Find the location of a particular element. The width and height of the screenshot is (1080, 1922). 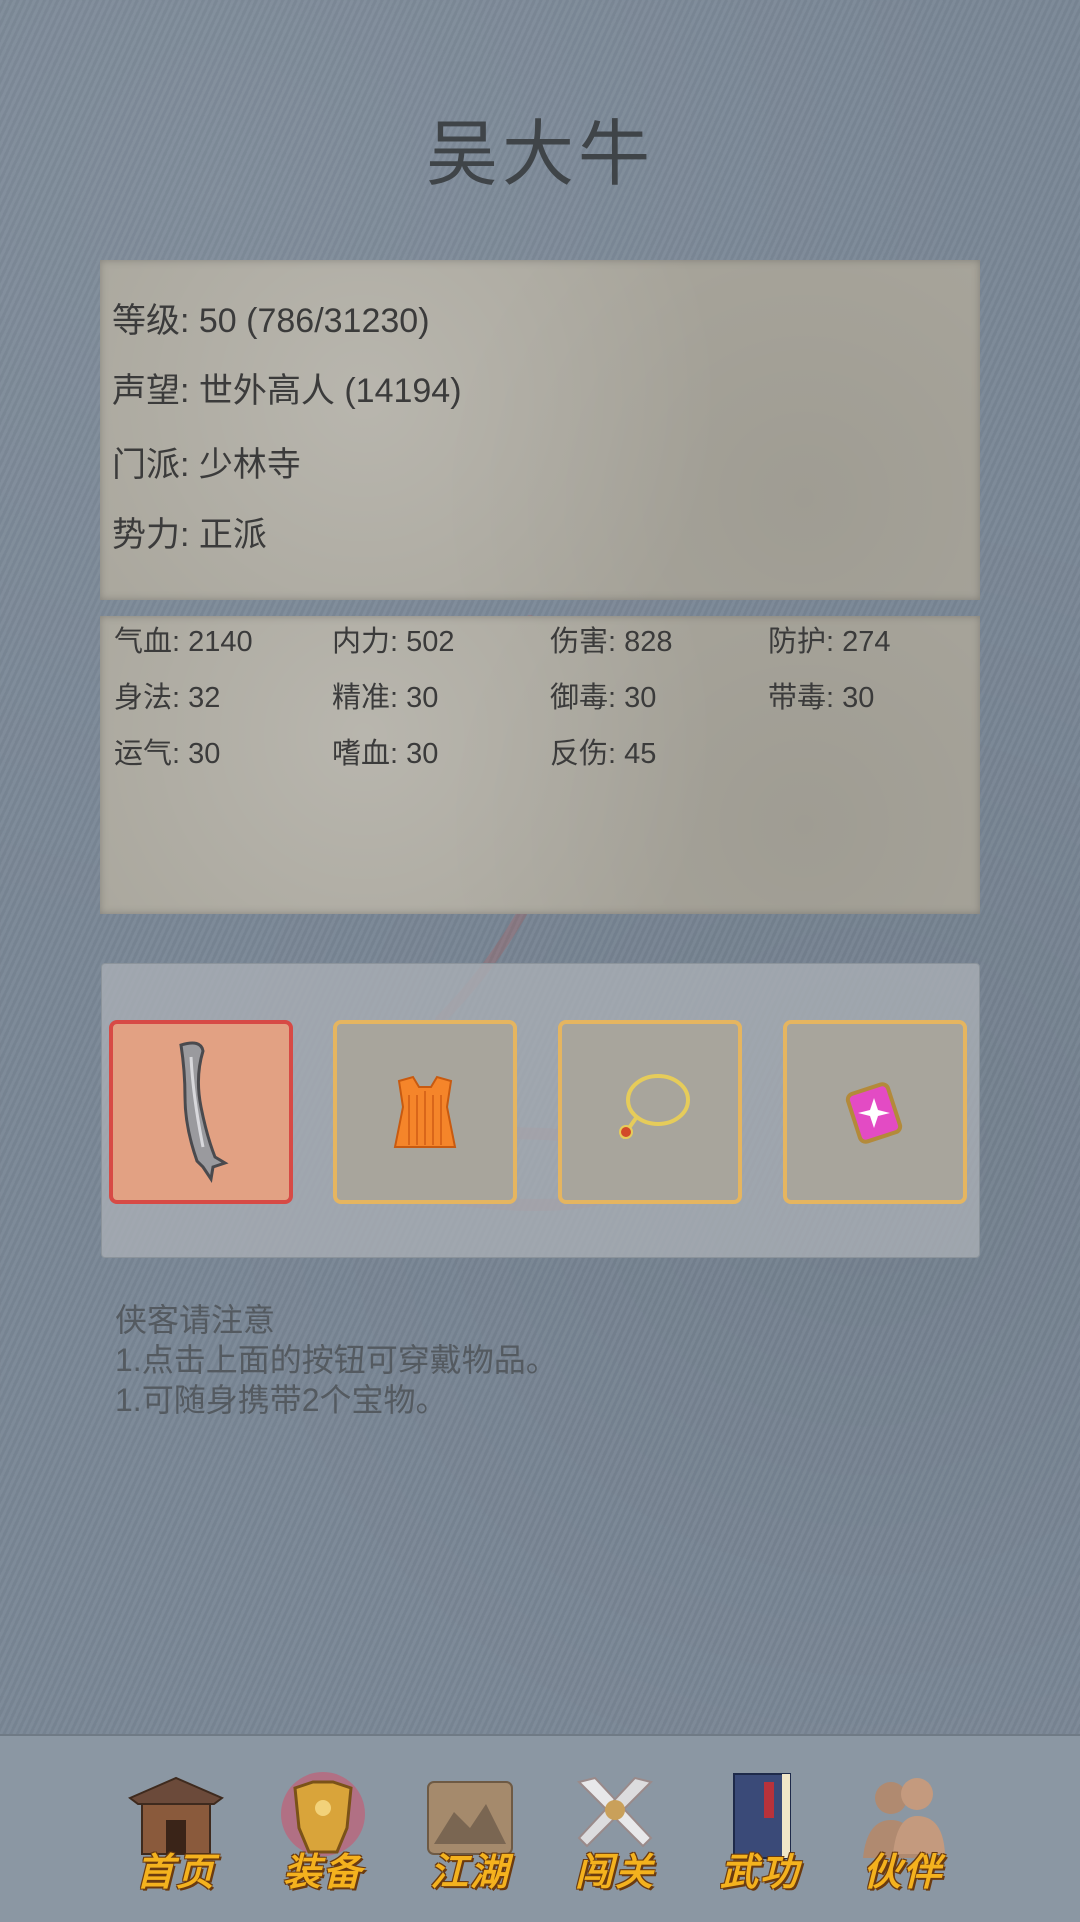

notice-block: 侠客请注意 1.点击上面的按钮可穿戴物品。 1.可随身携带2个宝物。 is located at coordinates (336, 1360).